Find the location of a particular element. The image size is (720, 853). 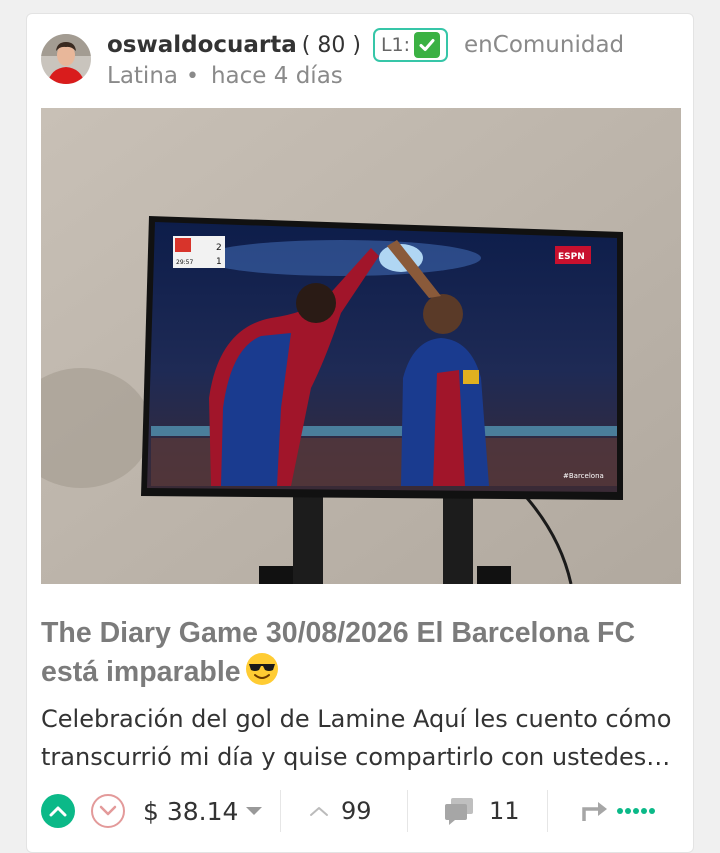

votes-count: 99 is located at coordinates (356, 811).